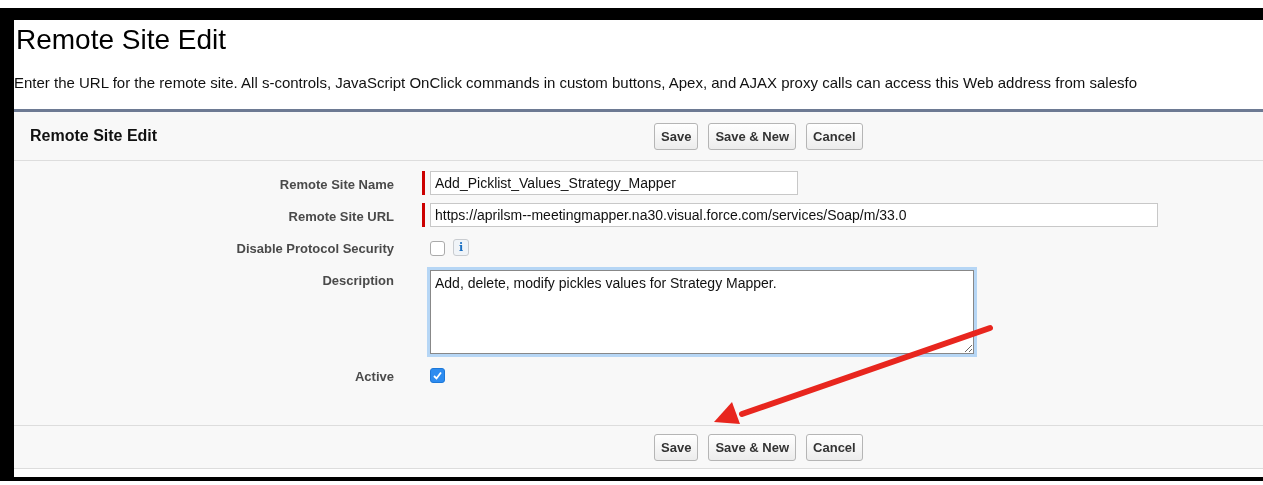  I want to click on description-field: Add, delete, modify pickles values for Strategy Mapper., so click(702, 312).